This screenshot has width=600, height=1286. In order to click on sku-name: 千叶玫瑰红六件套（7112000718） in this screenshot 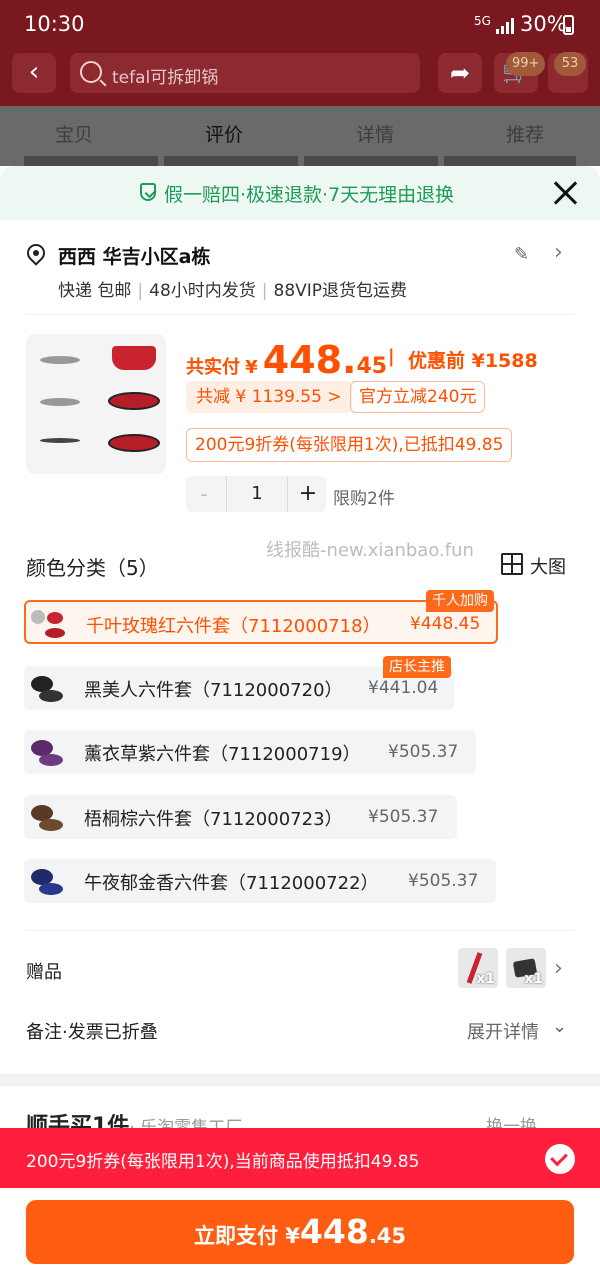, I will do `click(233, 626)`.